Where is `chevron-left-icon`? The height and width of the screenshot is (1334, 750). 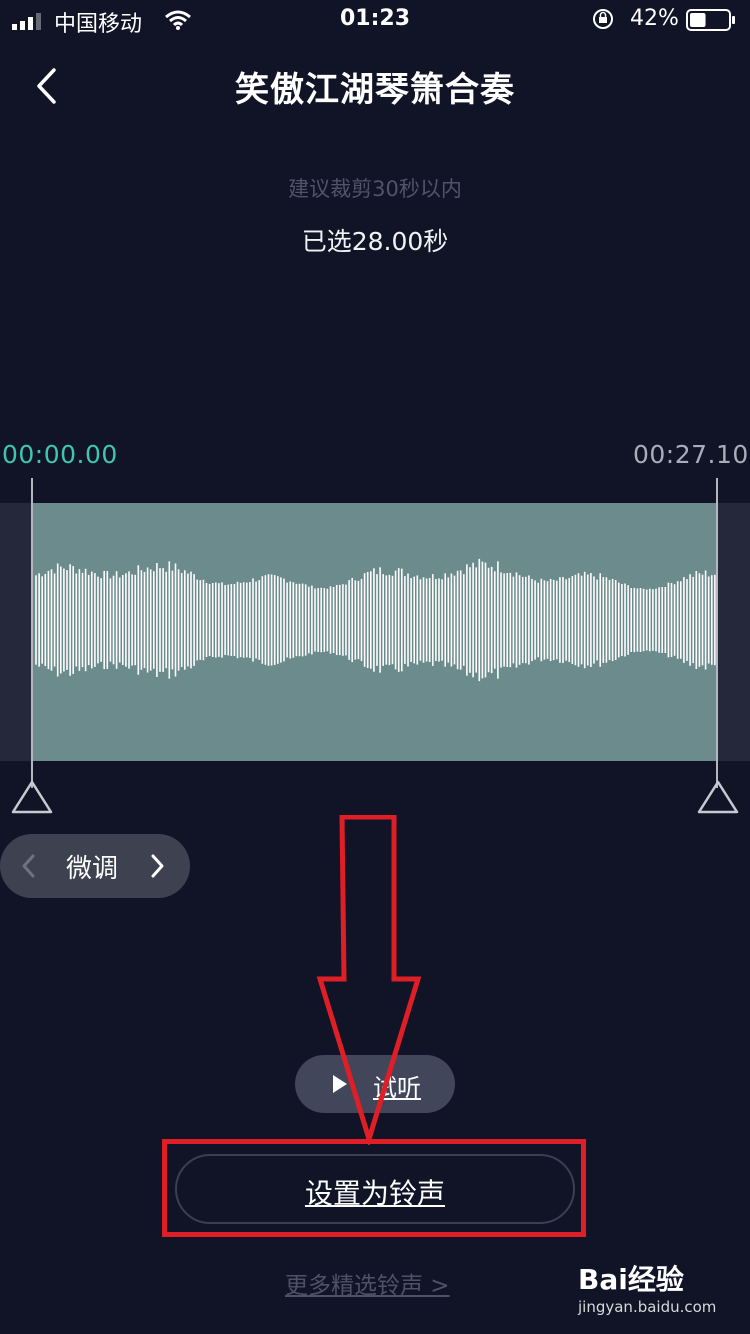 chevron-left-icon is located at coordinates (29, 866).